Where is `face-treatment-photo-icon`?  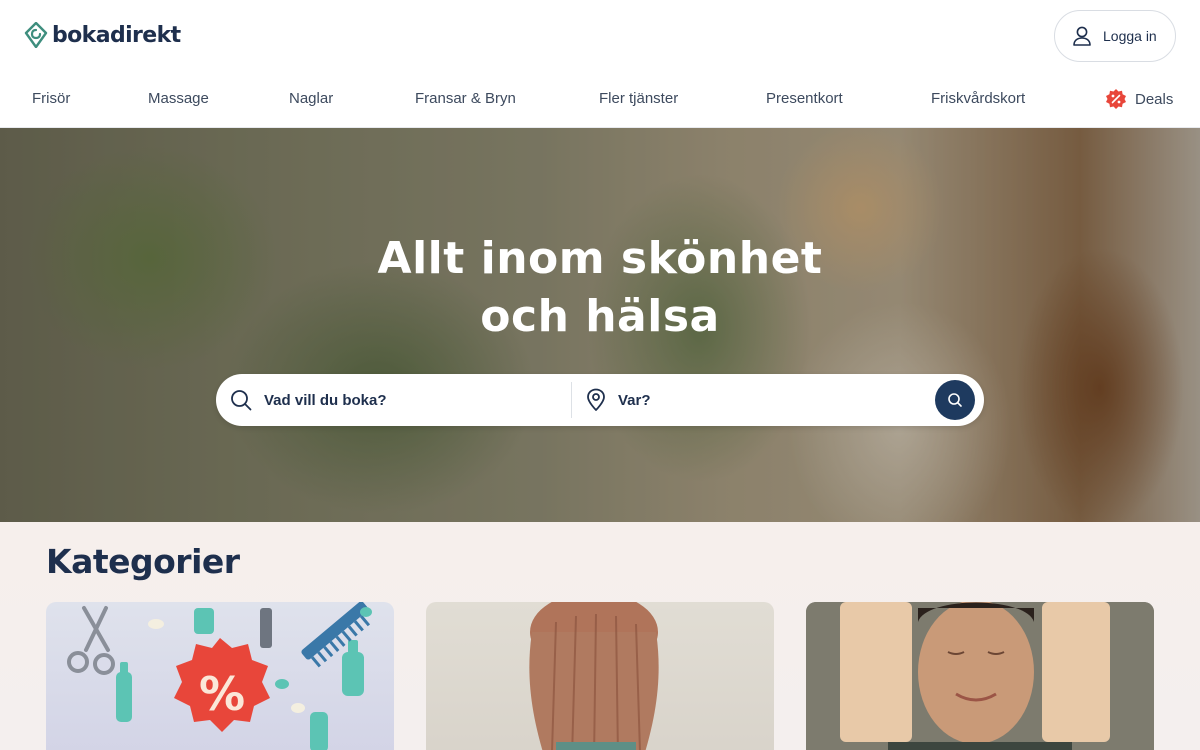
face-treatment-photo-icon is located at coordinates (980, 676).